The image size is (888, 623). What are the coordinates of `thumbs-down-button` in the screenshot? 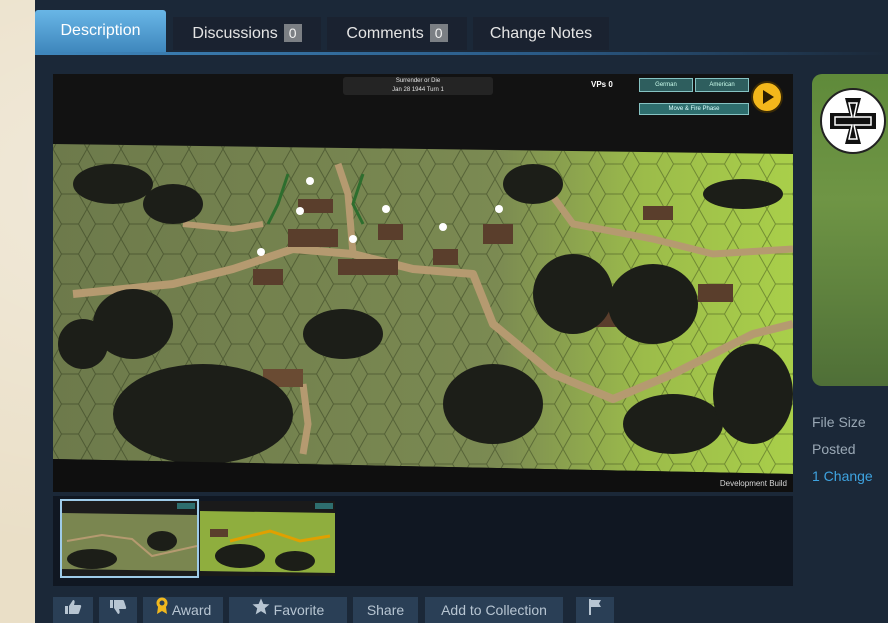 It's located at (118, 610).